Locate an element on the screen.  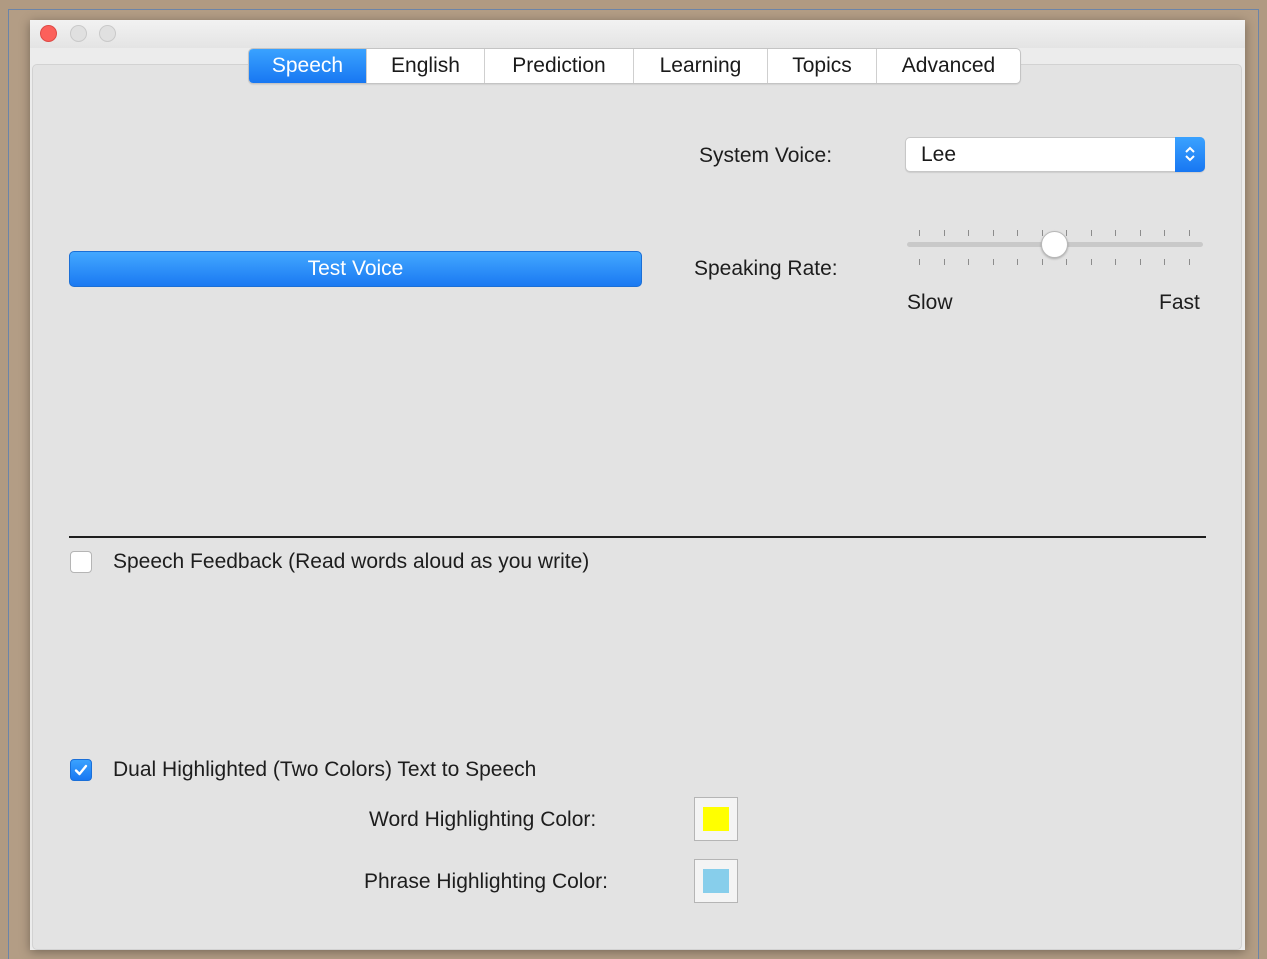
tab-learning: Learning is located at coordinates (701, 66).